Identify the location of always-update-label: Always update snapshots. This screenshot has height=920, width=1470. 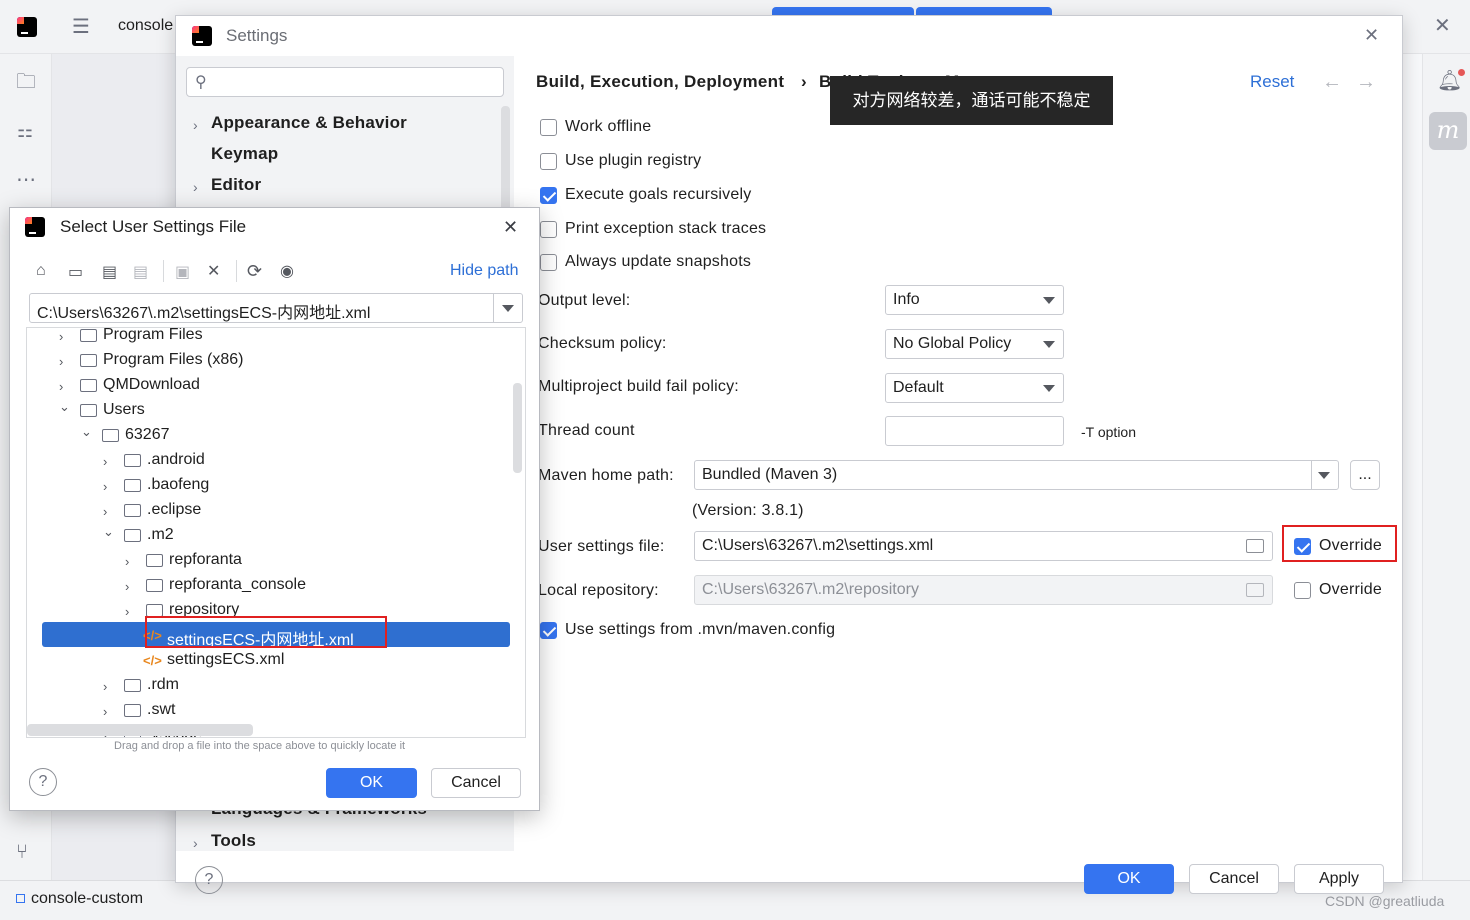
(658, 262).